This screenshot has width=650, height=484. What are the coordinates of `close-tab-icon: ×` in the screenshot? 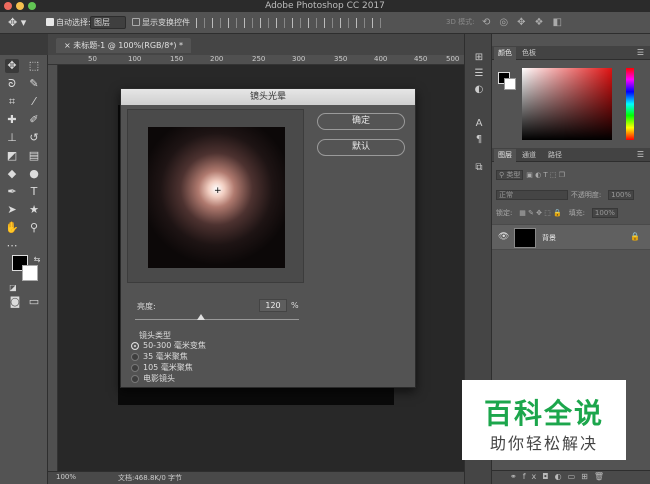 It's located at (68, 45).